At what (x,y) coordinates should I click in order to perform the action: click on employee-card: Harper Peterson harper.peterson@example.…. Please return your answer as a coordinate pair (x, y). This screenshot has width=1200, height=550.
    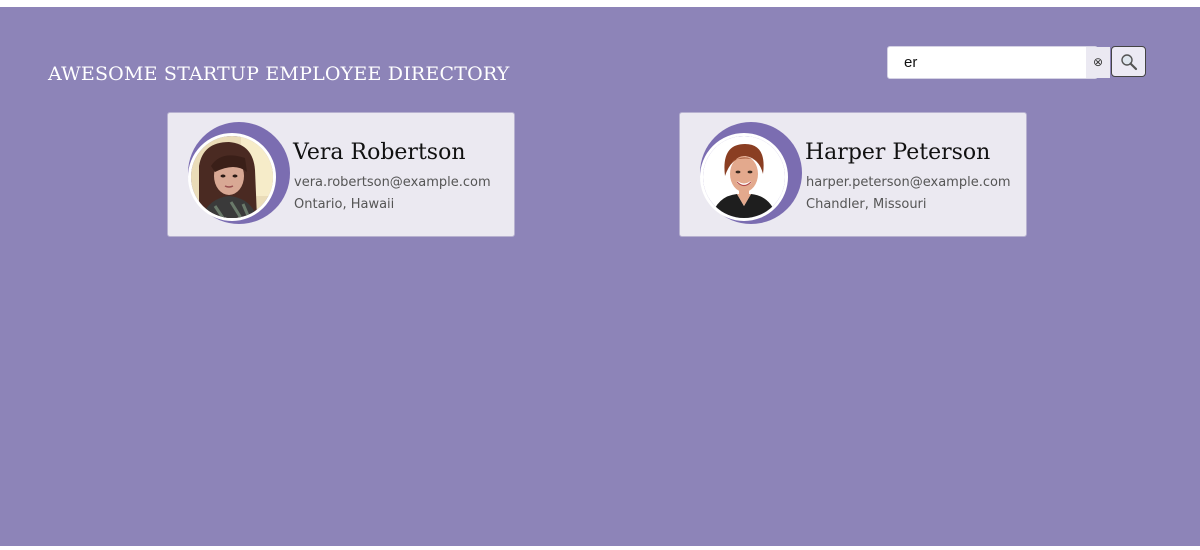
    Looking at the image, I should click on (853, 174).